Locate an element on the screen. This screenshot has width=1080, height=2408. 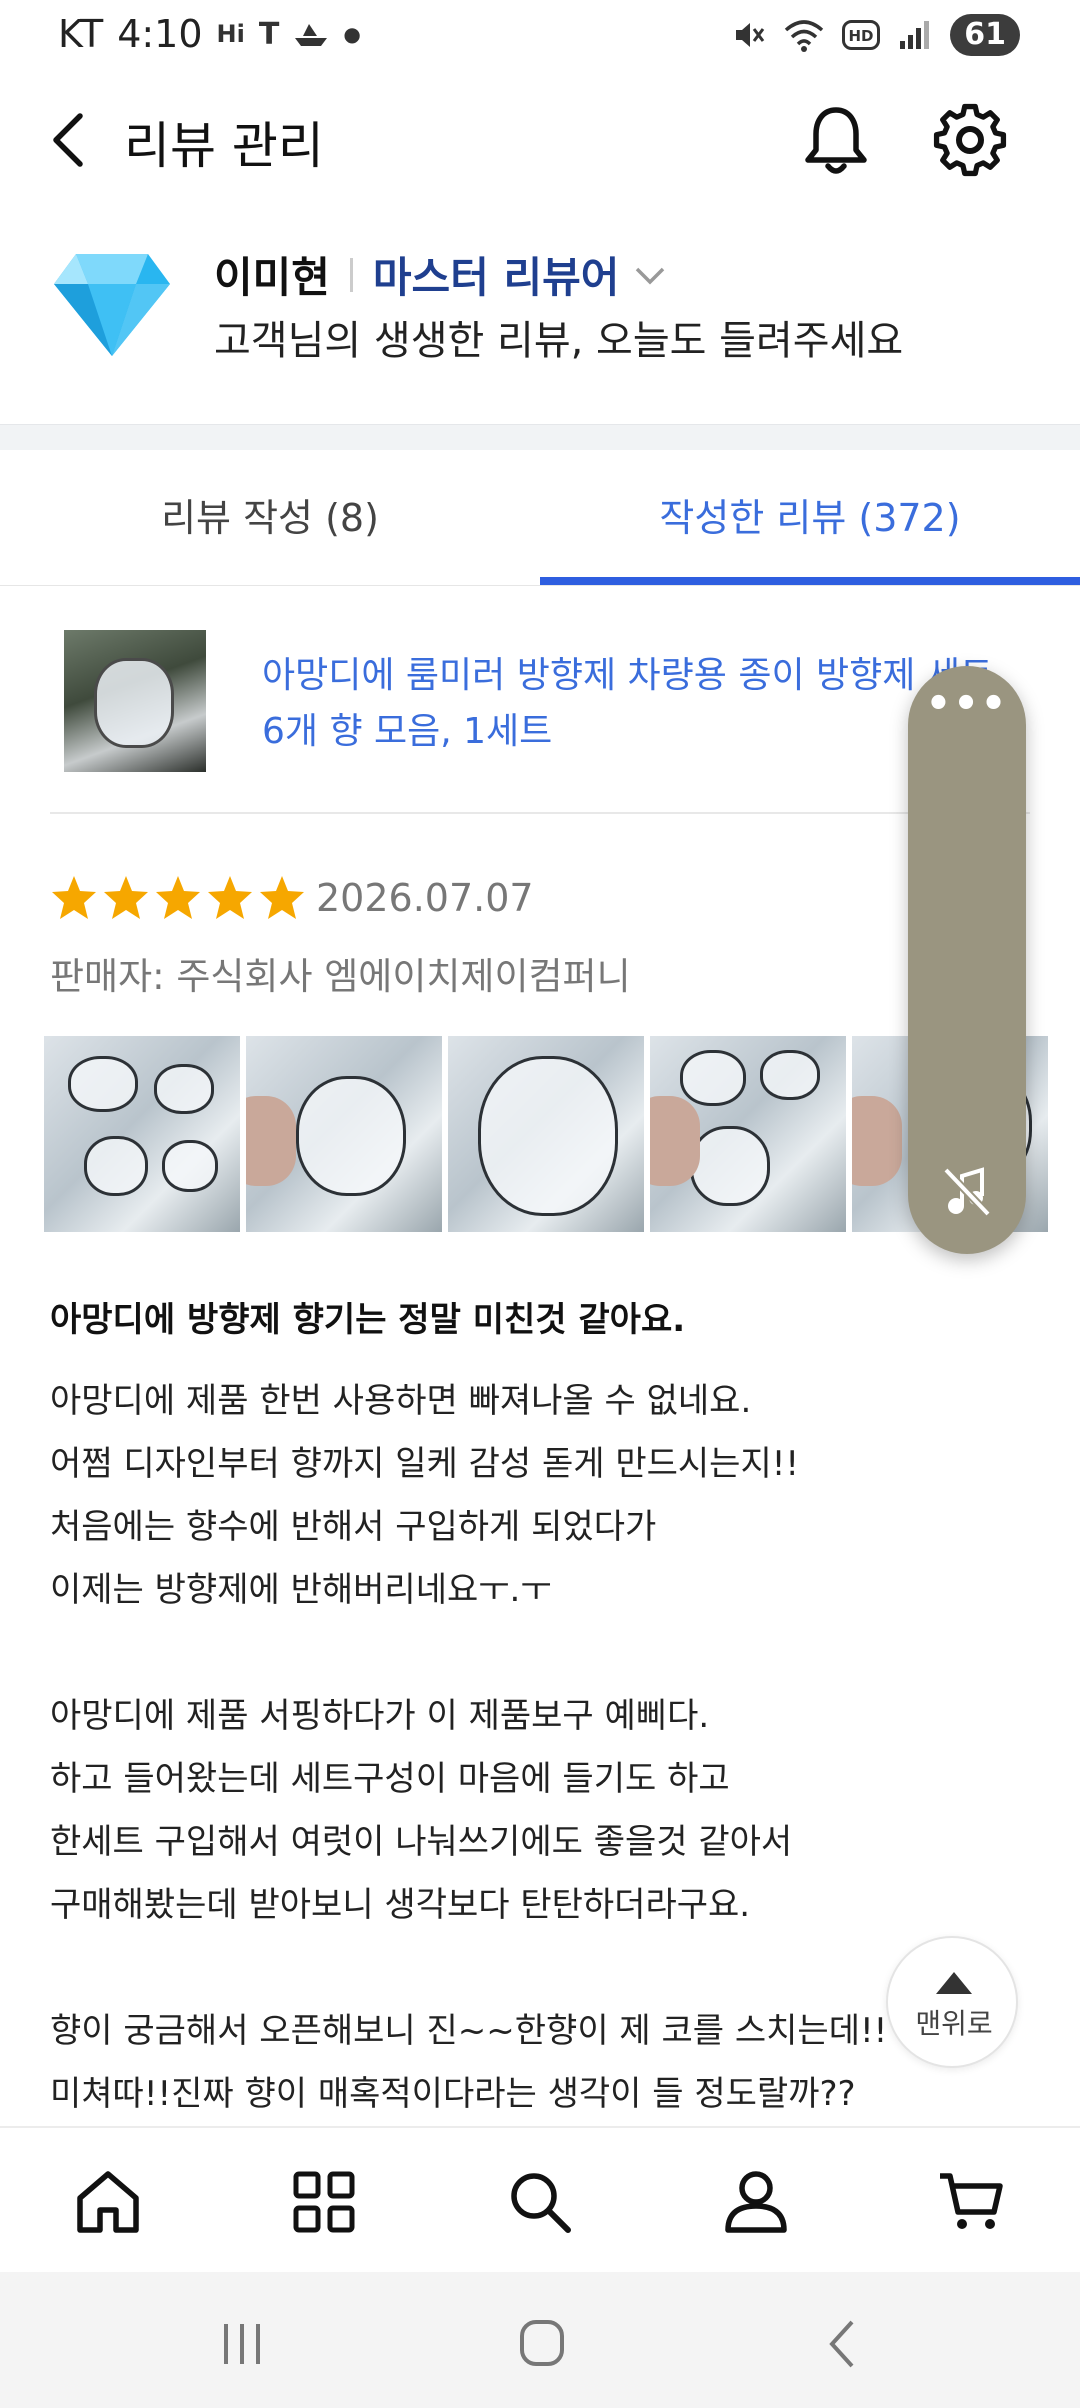
reviewer-name-row: 이미현 마스터 리뷰어 is located at coordinates (440, 274).